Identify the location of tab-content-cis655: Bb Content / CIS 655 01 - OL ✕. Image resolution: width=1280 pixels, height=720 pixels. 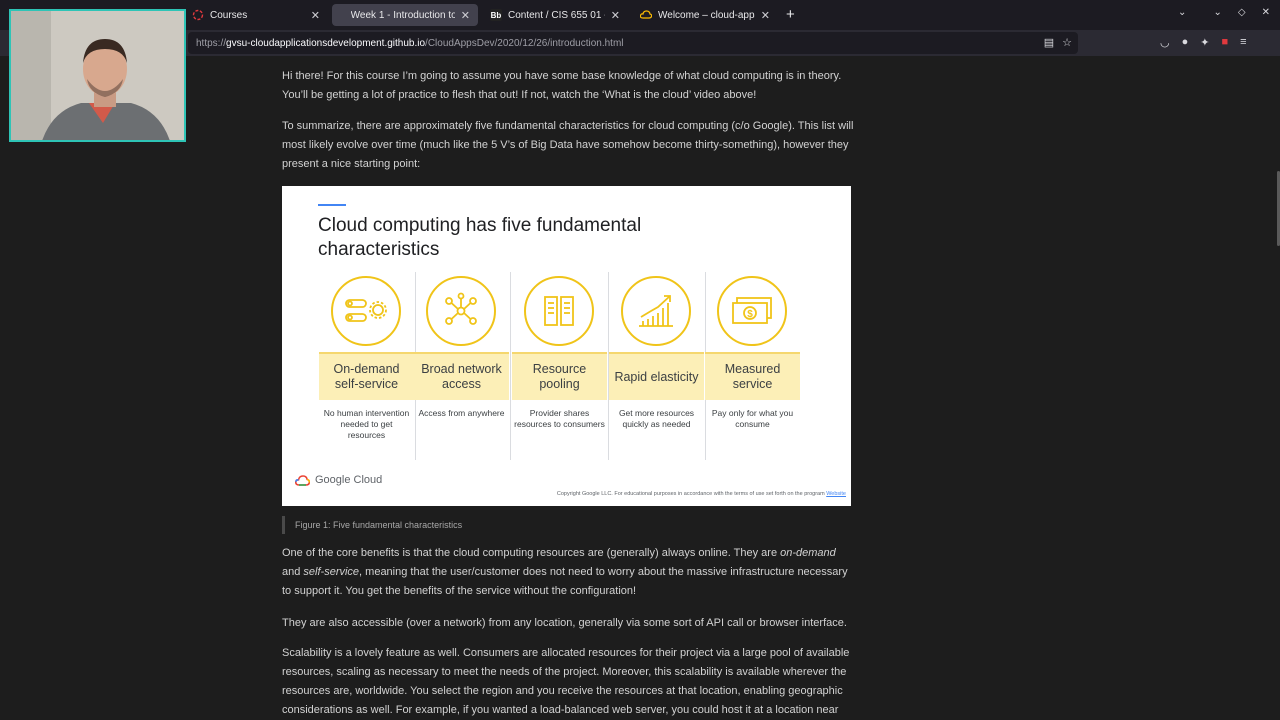
(555, 15).